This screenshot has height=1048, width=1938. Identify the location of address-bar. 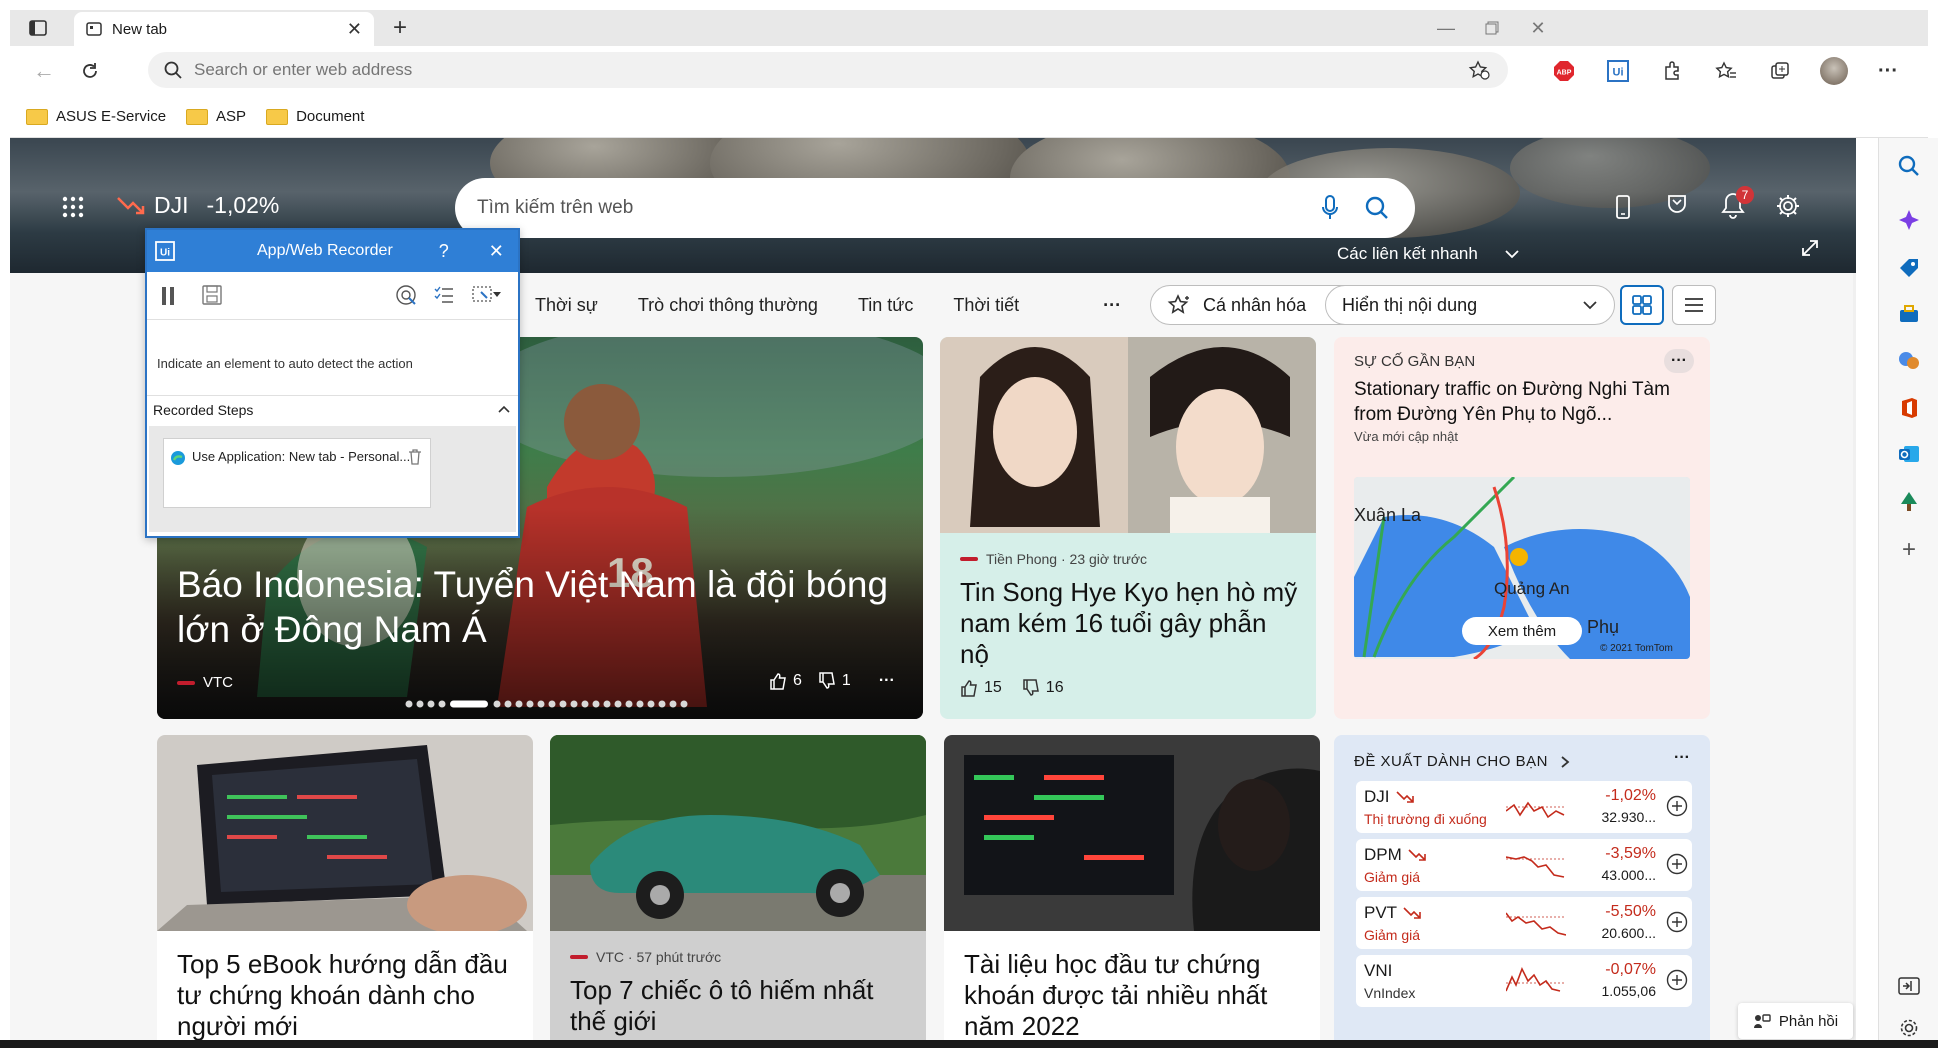
(828, 70).